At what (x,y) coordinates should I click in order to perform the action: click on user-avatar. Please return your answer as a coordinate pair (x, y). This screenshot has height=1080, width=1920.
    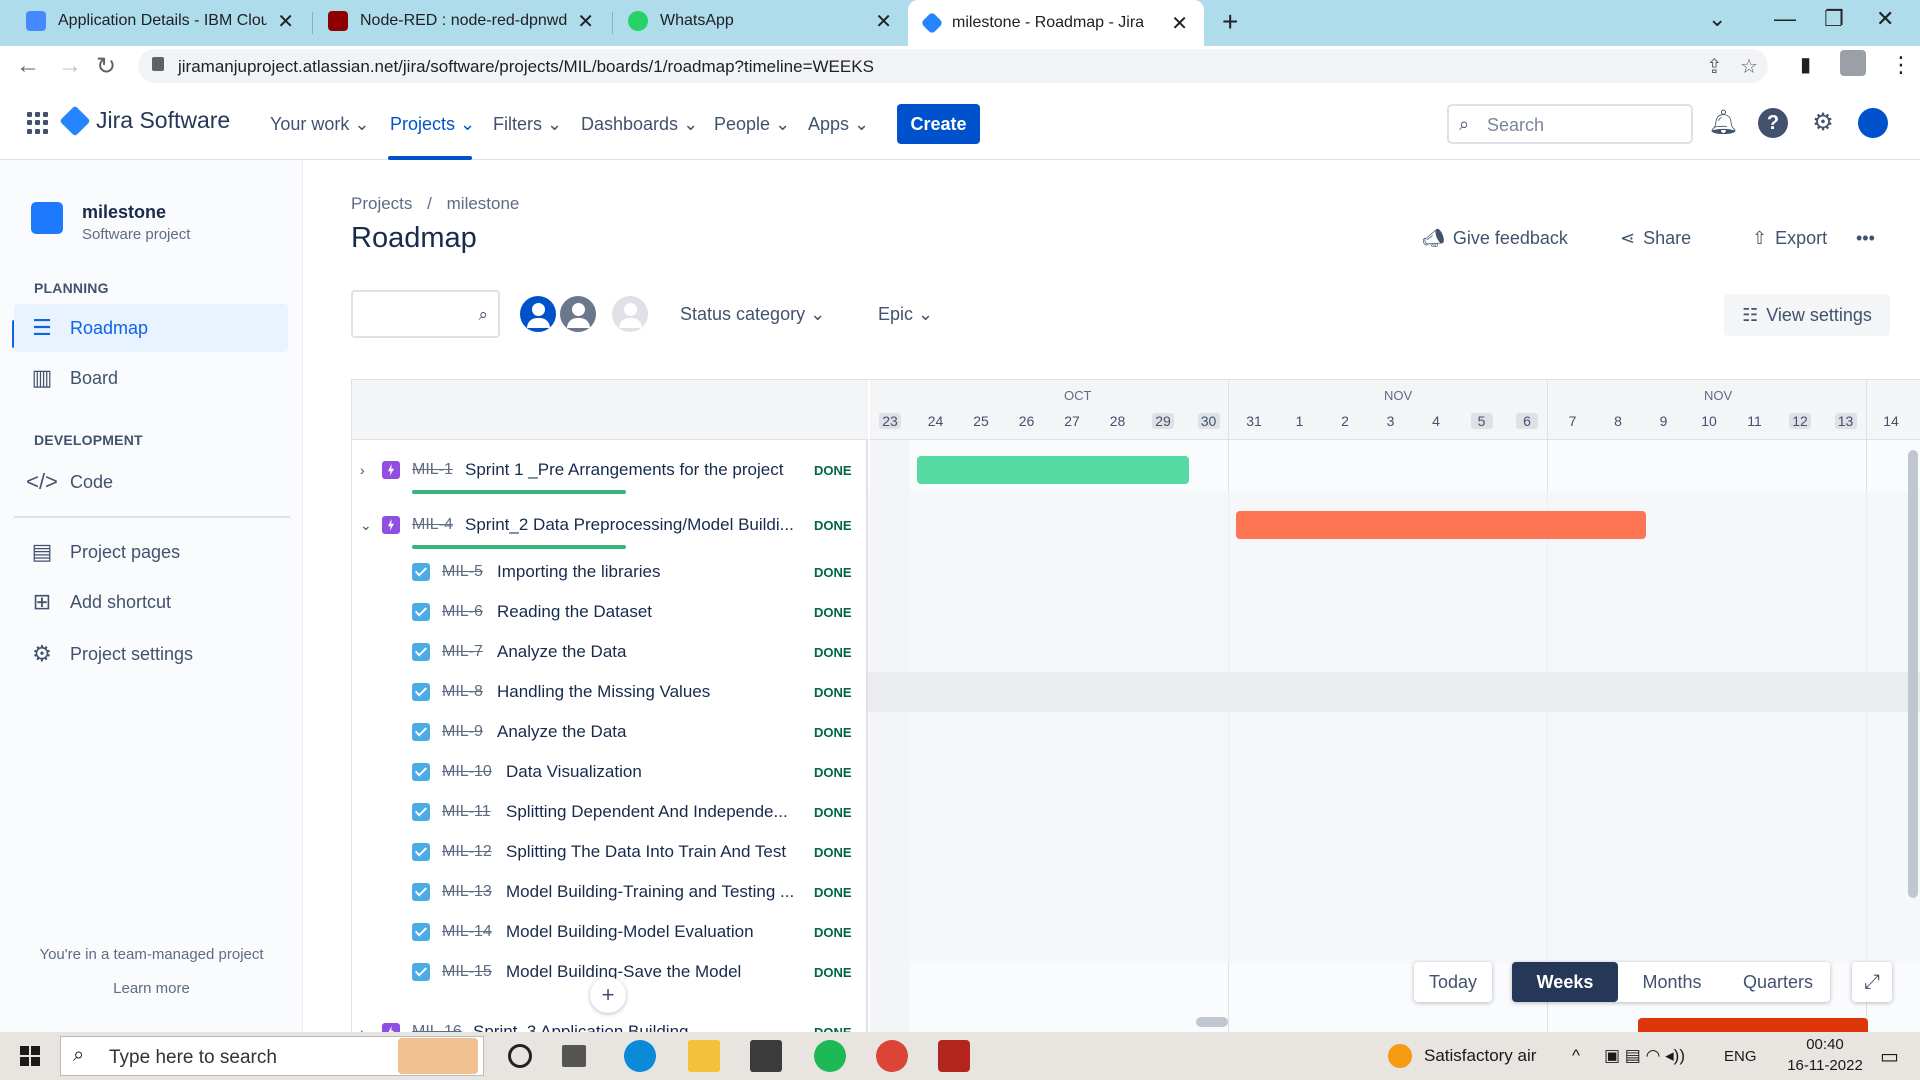
    Looking at the image, I should click on (1873, 123).